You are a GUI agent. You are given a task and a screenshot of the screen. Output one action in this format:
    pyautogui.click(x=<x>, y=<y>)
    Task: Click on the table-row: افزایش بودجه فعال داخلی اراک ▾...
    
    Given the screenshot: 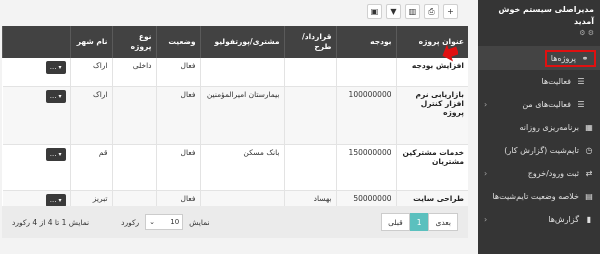 What is the action you would take?
    pyautogui.click(x=235, y=72)
    